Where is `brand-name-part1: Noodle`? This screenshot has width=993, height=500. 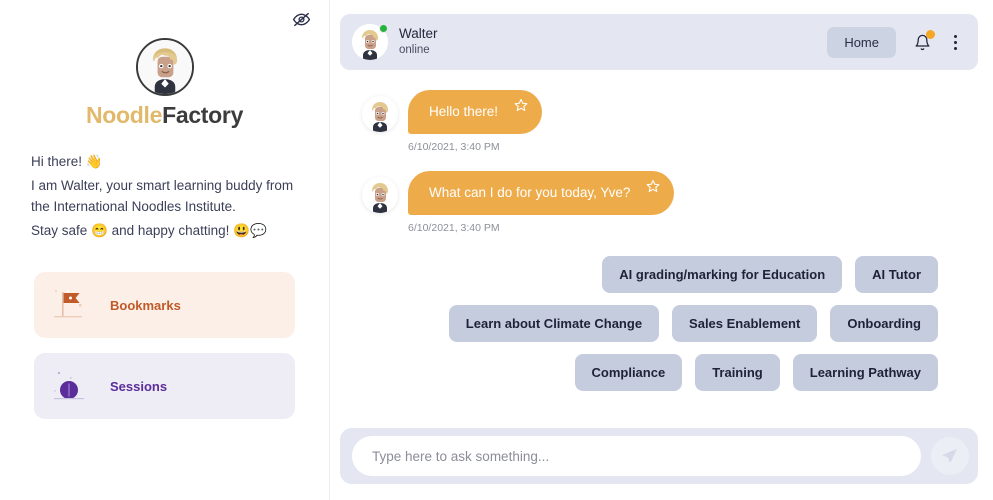
brand-name-part1: Noodle is located at coordinates (124, 115).